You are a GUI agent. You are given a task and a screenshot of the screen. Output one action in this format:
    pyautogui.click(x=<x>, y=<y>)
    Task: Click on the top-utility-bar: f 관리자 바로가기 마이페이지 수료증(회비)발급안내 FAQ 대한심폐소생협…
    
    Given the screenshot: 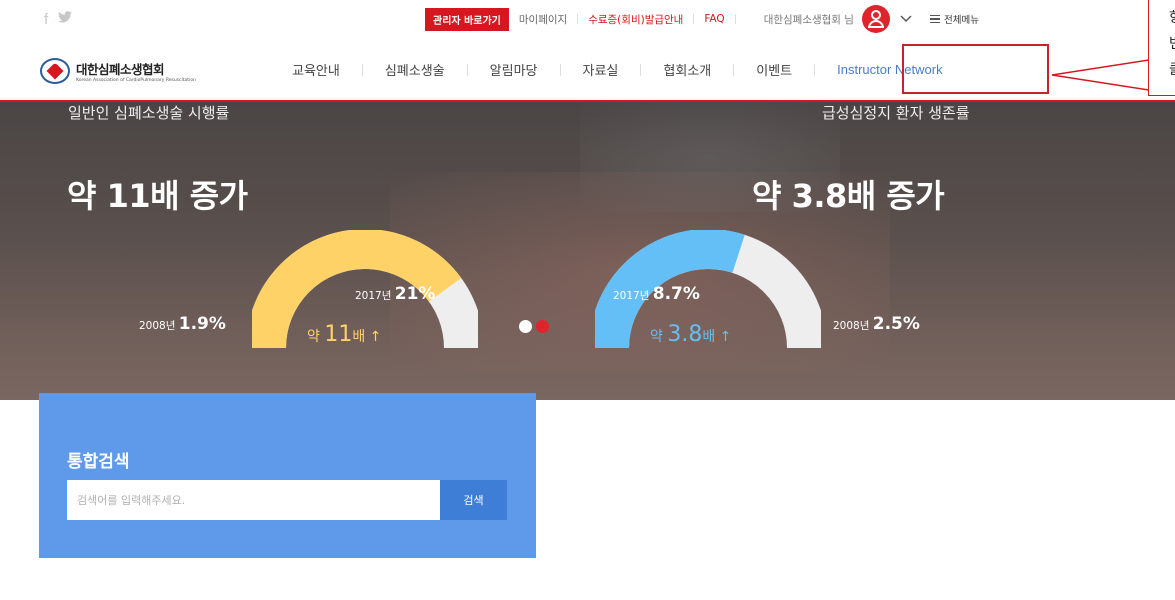 What is the action you would take?
    pyautogui.click(x=587, y=19)
    